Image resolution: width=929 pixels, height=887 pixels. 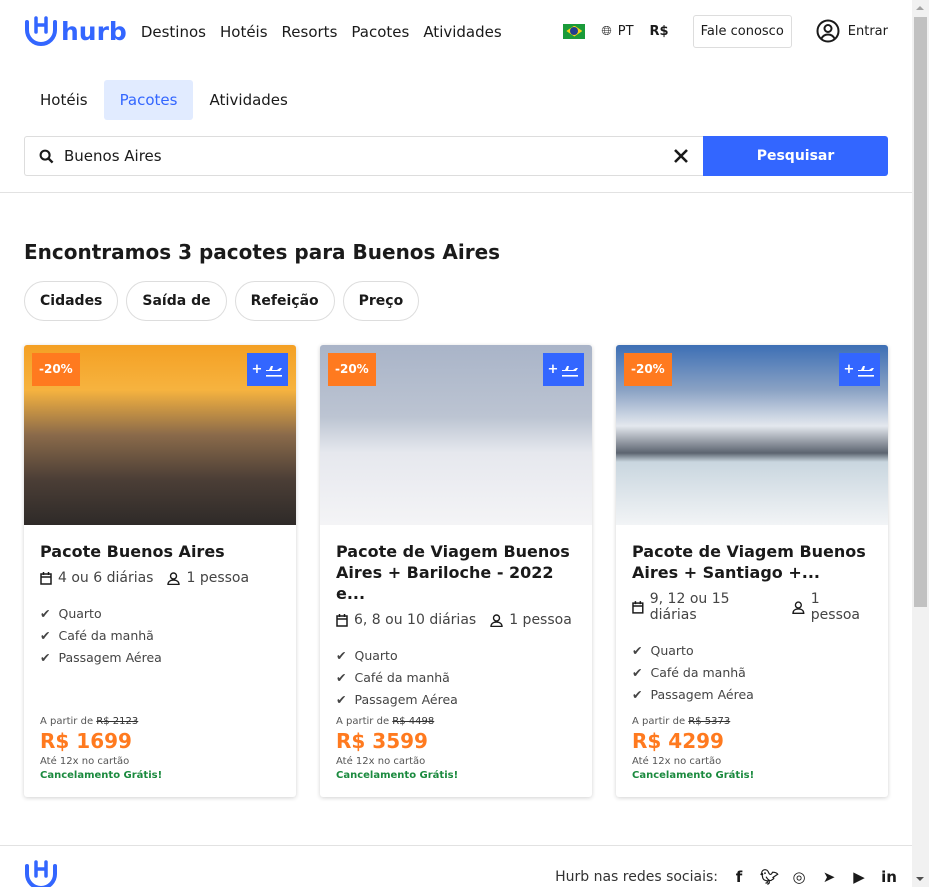 I want to click on tab-hoteis: Hotéis, so click(x=64, y=100).